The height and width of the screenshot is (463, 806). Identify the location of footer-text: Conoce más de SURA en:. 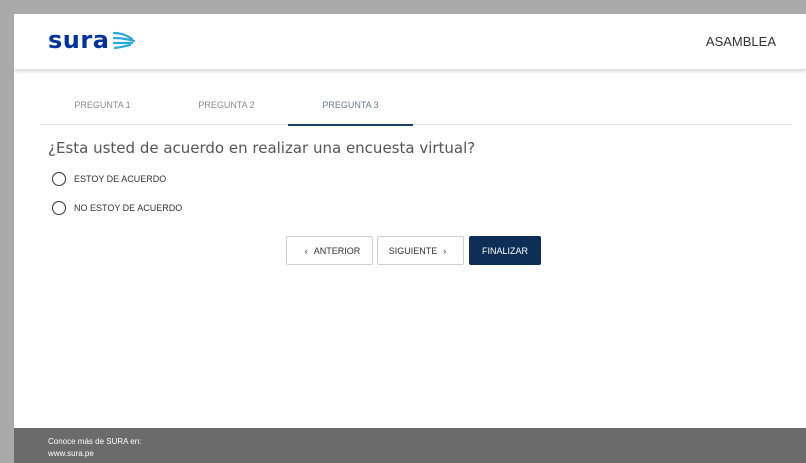
(95, 441).